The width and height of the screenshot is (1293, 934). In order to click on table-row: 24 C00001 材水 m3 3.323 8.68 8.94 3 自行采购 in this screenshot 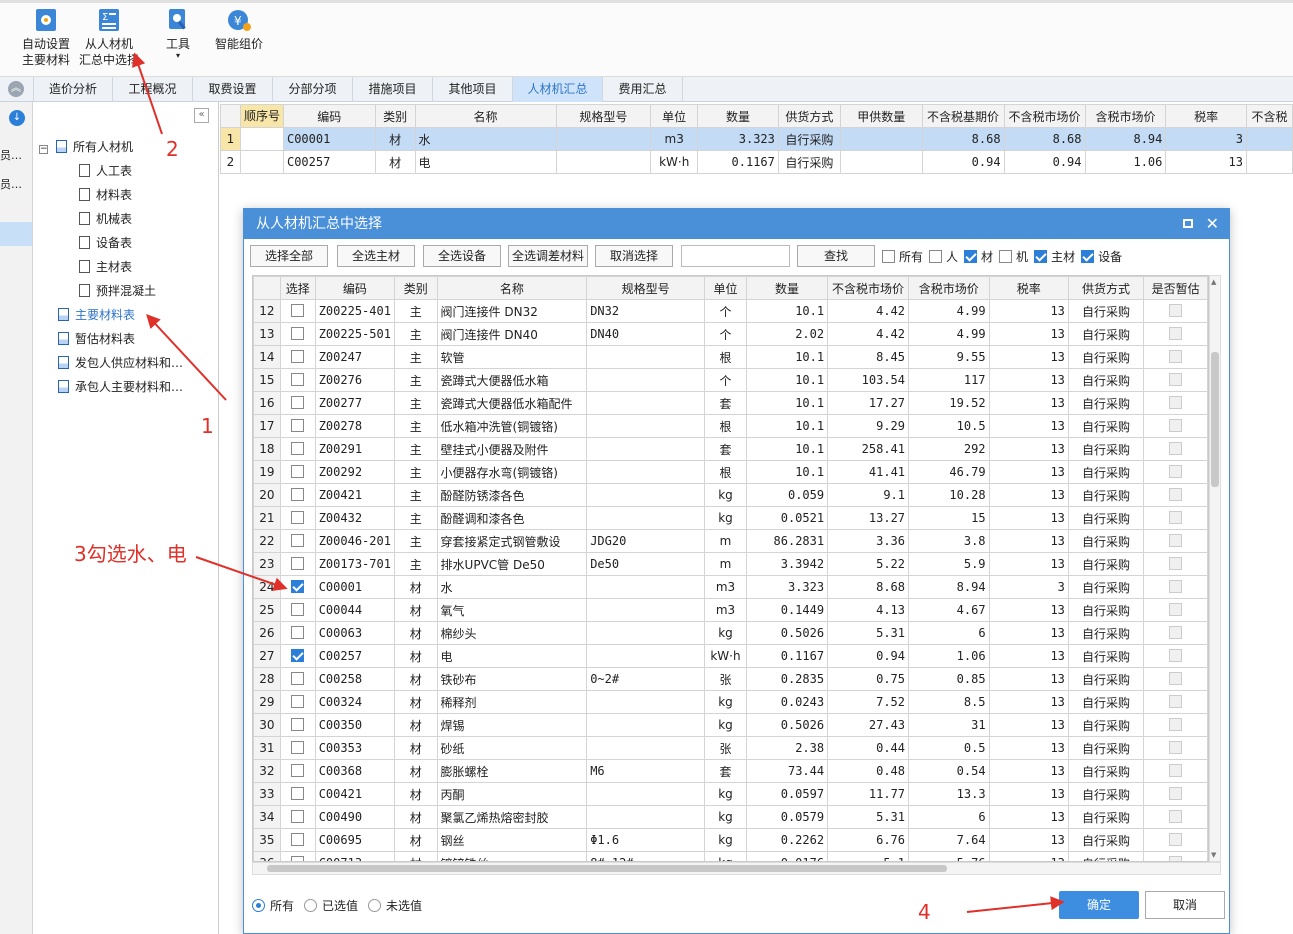, I will do `click(730, 587)`.